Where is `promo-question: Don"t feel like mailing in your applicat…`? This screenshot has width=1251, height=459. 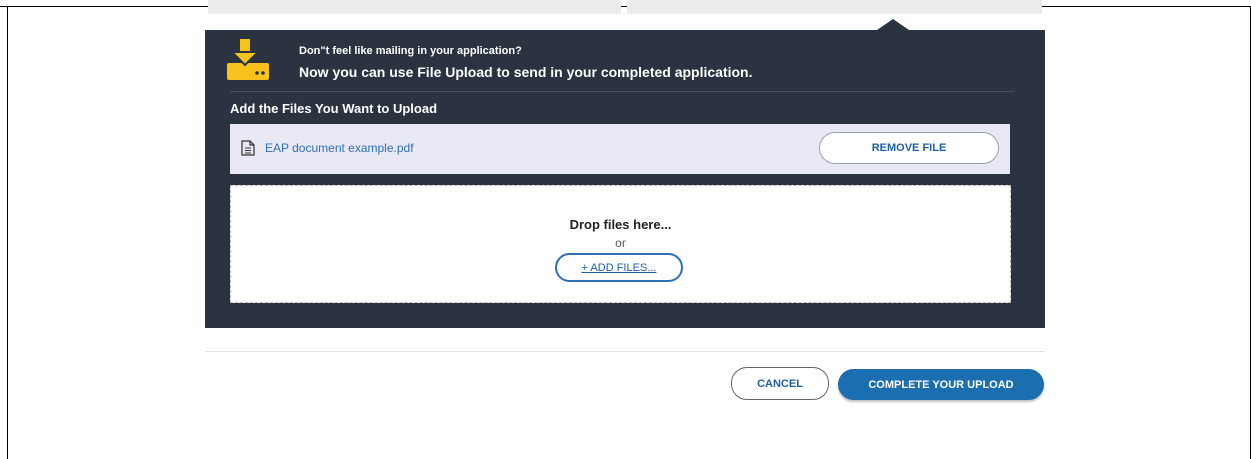
promo-question: Don"t feel like mailing in your applicat… is located at coordinates (410, 51).